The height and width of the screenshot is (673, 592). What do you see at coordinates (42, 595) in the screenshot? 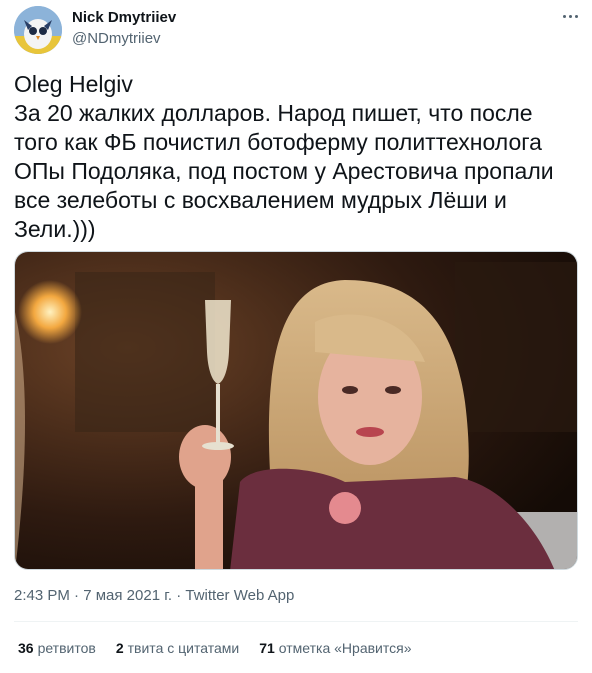
I see `tweet-time: 2:43 PM` at bounding box center [42, 595].